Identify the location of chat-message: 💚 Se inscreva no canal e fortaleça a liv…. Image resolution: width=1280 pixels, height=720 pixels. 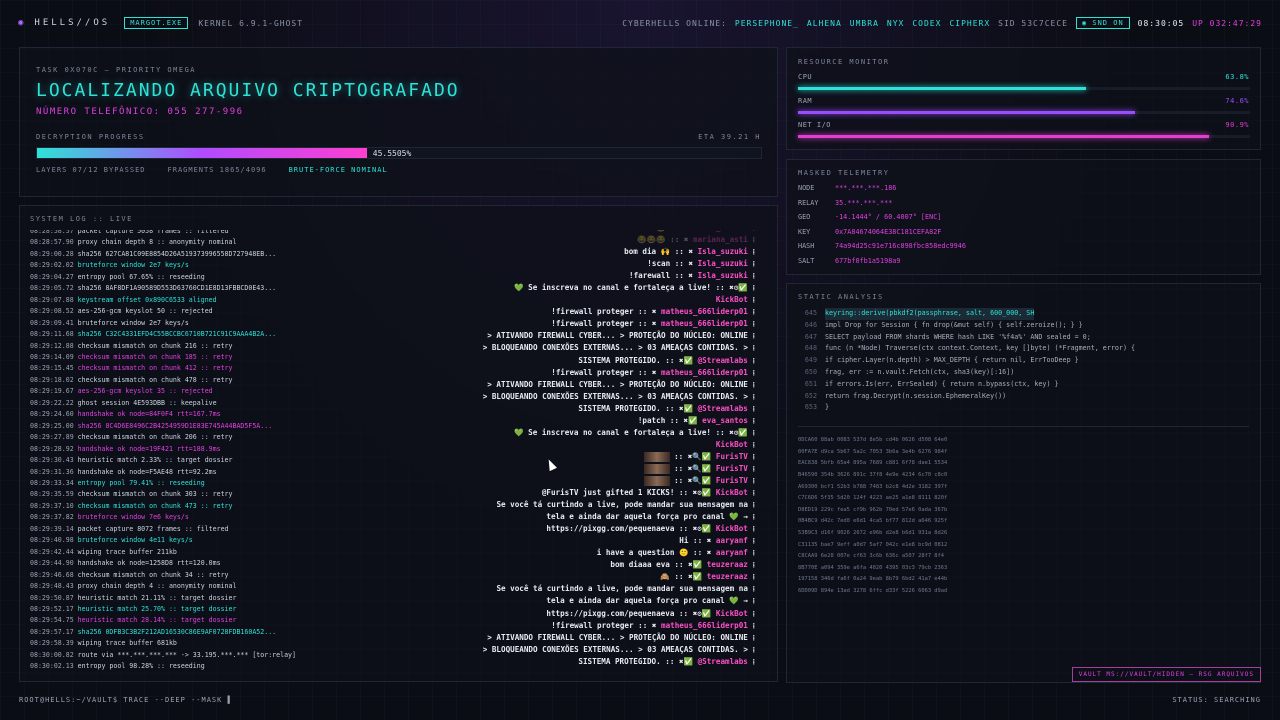
(634, 288).